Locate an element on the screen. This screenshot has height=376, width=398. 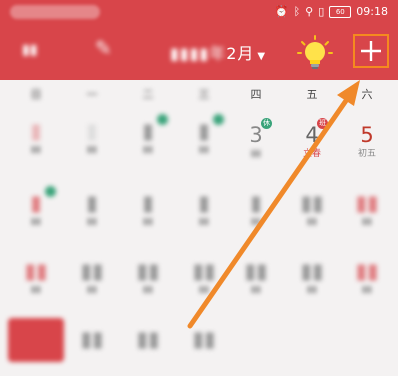
add-button is located at coordinates (371, 51).